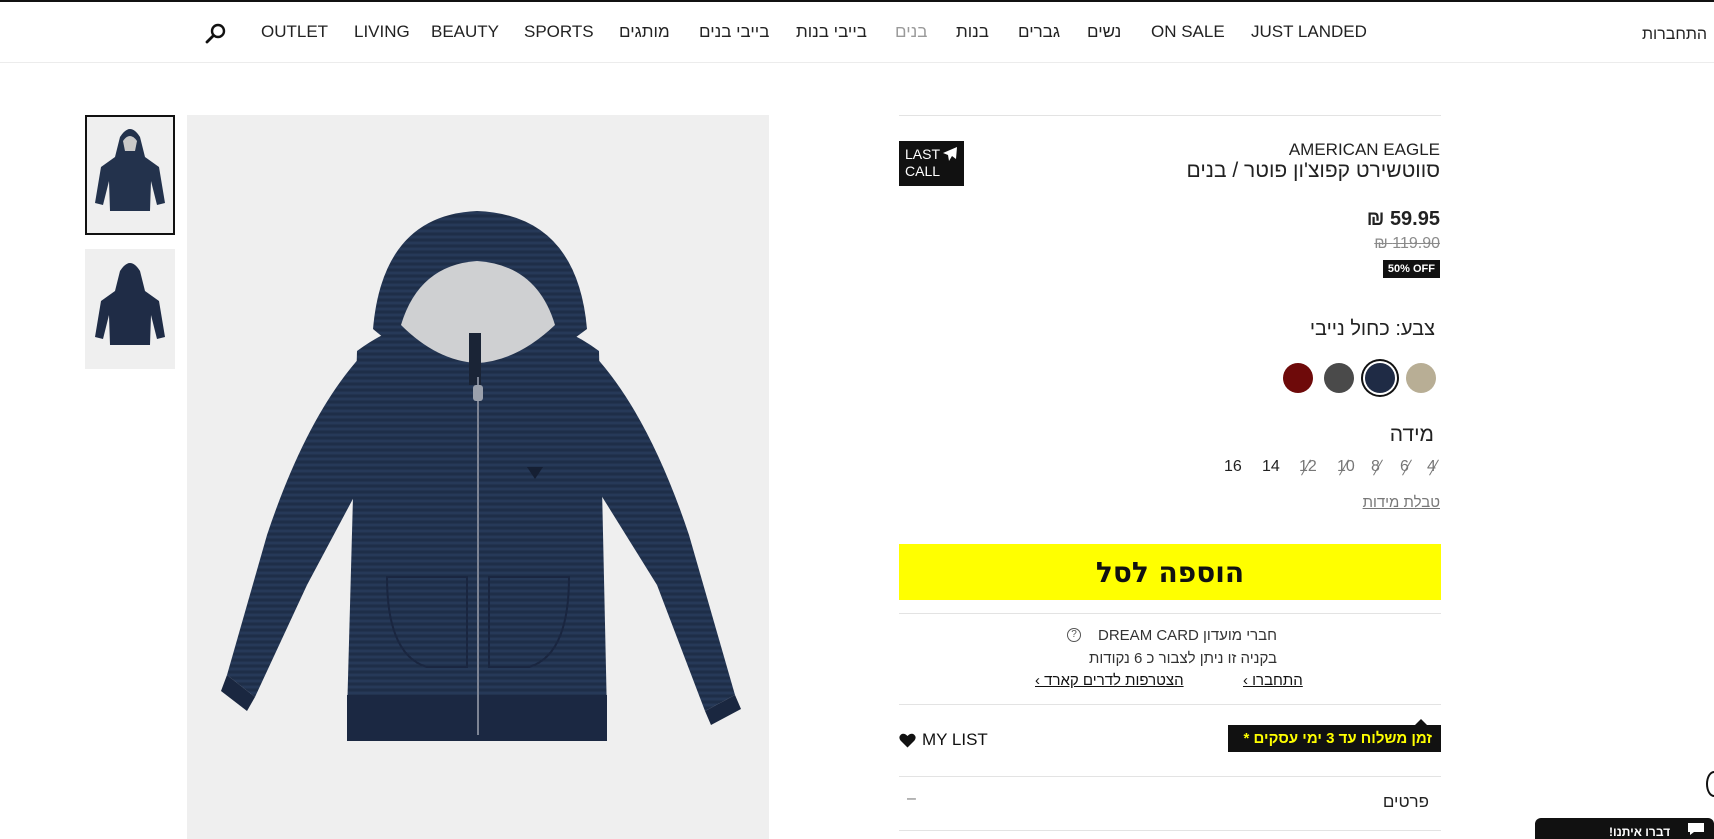  What do you see at coordinates (1674, 35) in the screenshot?
I see `login-link: התחברות` at bounding box center [1674, 35].